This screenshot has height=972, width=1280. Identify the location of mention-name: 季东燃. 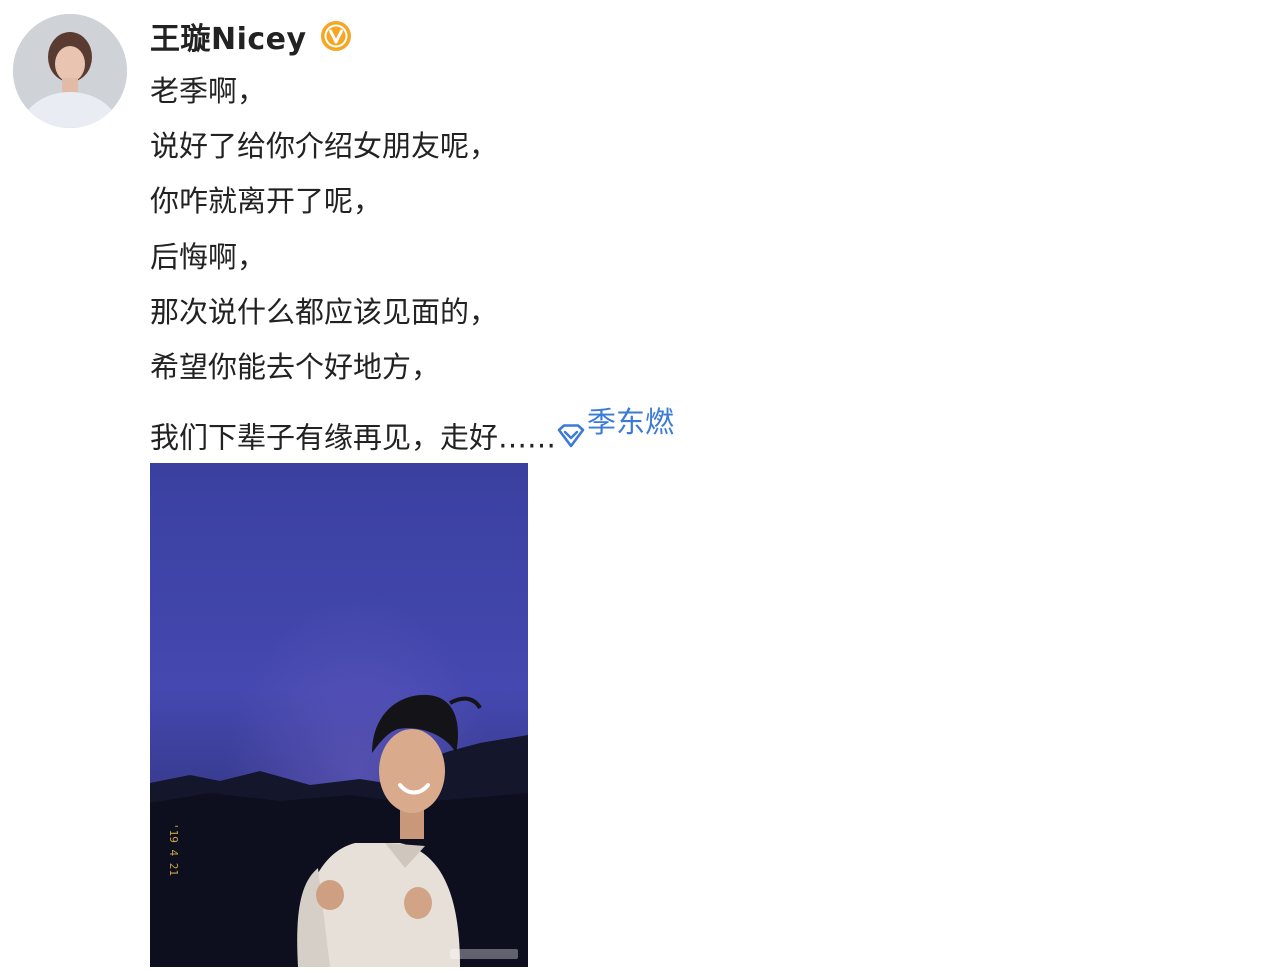
(631, 422).